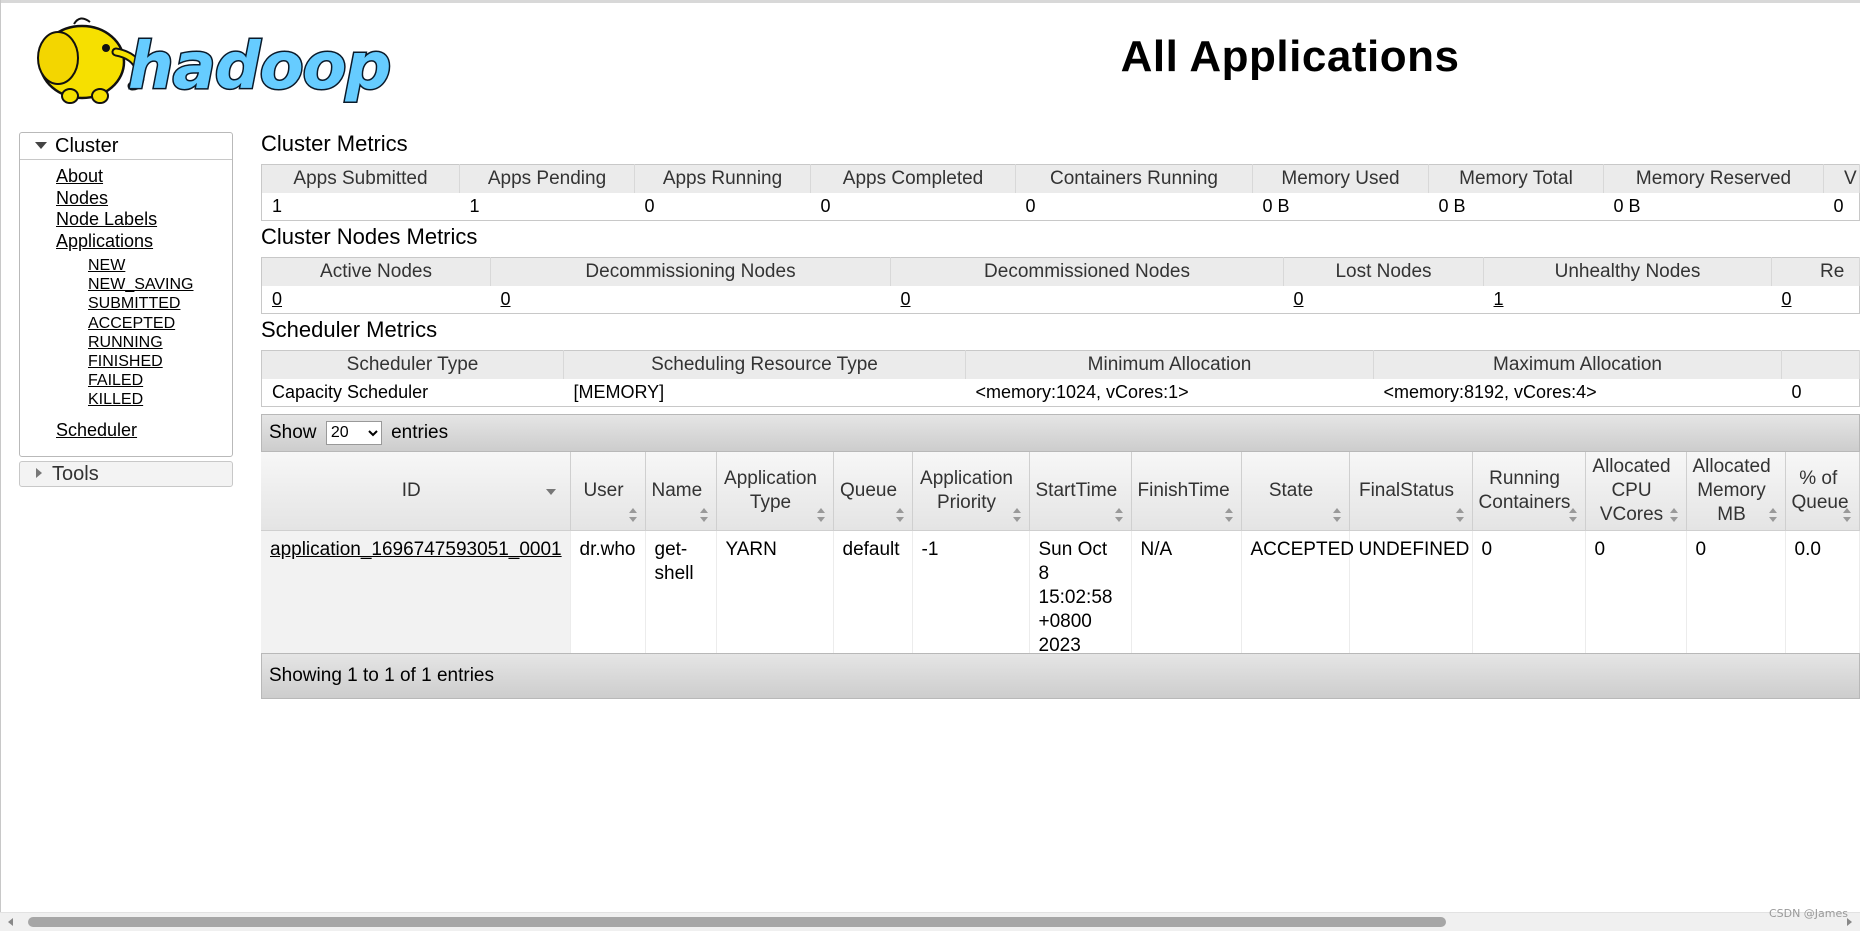 The width and height of the screenshot is (1860, 931). What do you see at coordinates (913, 178) in the screenshot?
I see `column-header: Apps Completed` at bounding box center [913, 178].